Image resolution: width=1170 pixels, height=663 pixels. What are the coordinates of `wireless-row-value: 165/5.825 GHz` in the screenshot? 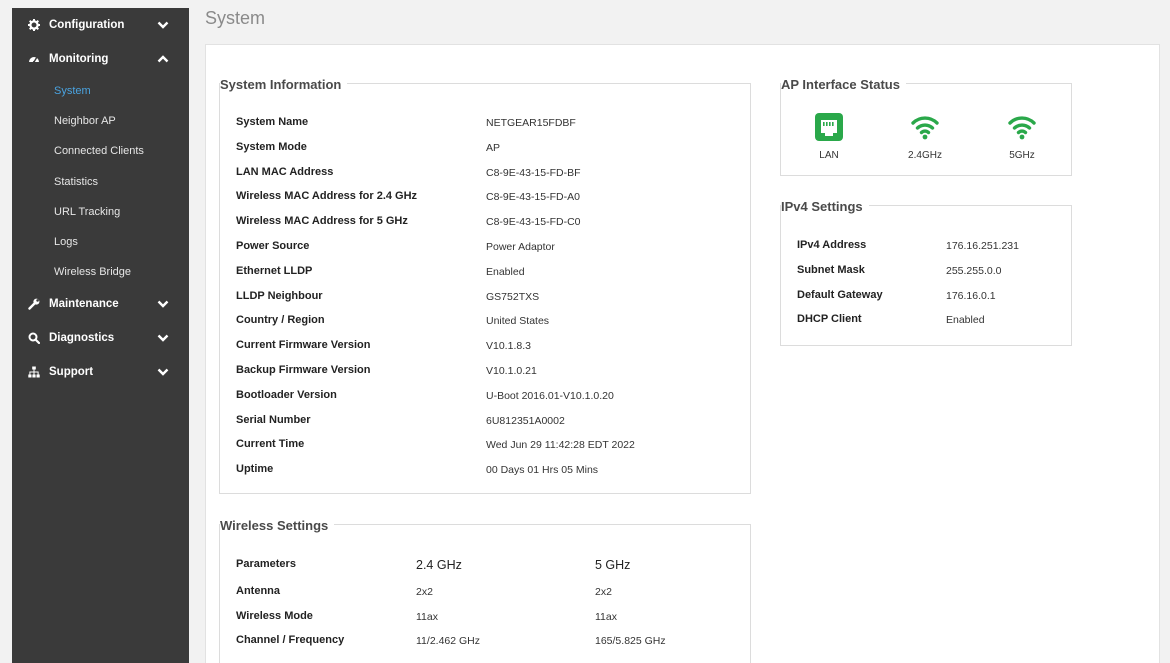 It's located at (630, 641).